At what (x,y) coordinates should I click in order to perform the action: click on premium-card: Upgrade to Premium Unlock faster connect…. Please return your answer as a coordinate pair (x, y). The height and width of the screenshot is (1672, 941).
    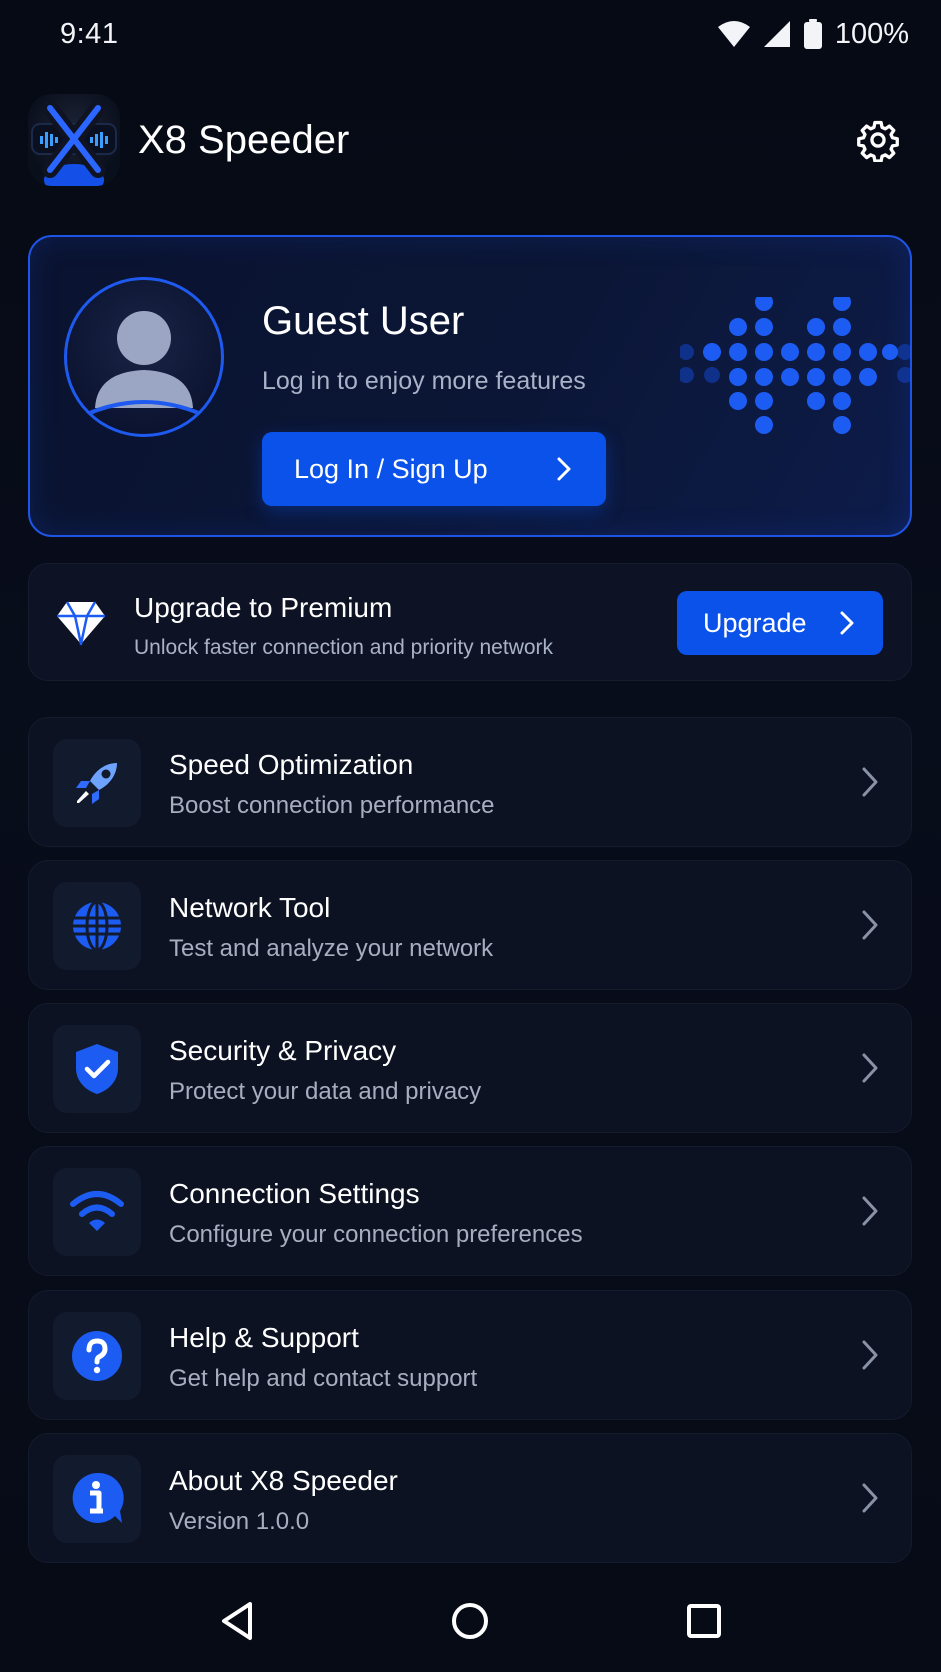
    Looking at the image, I should click on (470, 622).